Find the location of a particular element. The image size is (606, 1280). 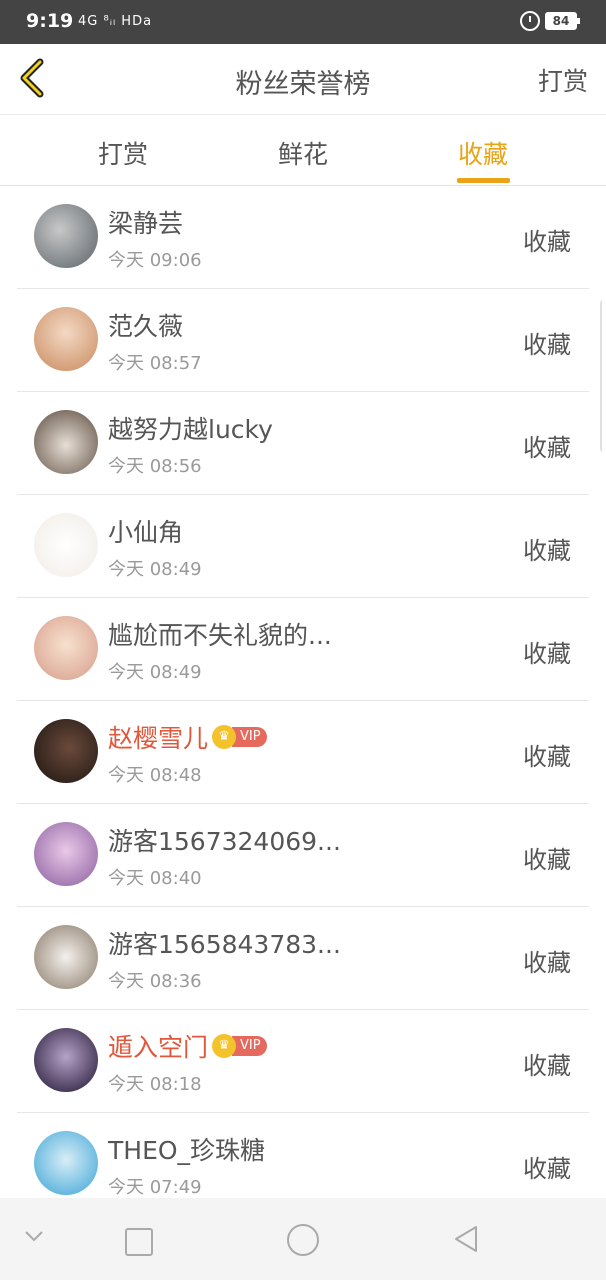

timestamp: 今天 08:56 is located at coordinates (155, 466).